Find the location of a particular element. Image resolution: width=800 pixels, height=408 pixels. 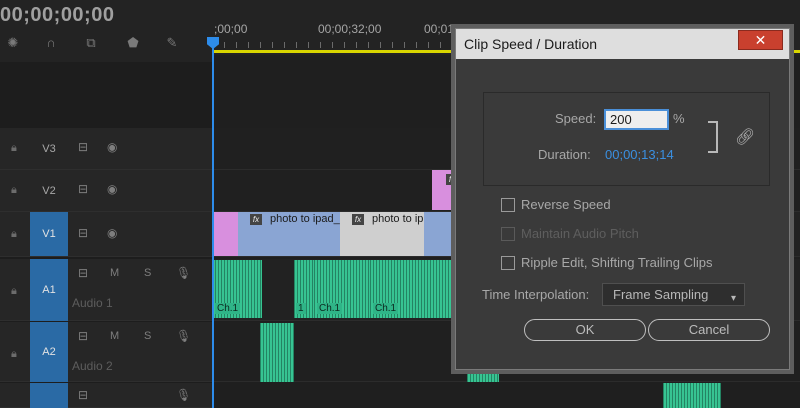

dialog-titlebar: Clip Speed / Duration ✕ is located at coordinates (622, 44).